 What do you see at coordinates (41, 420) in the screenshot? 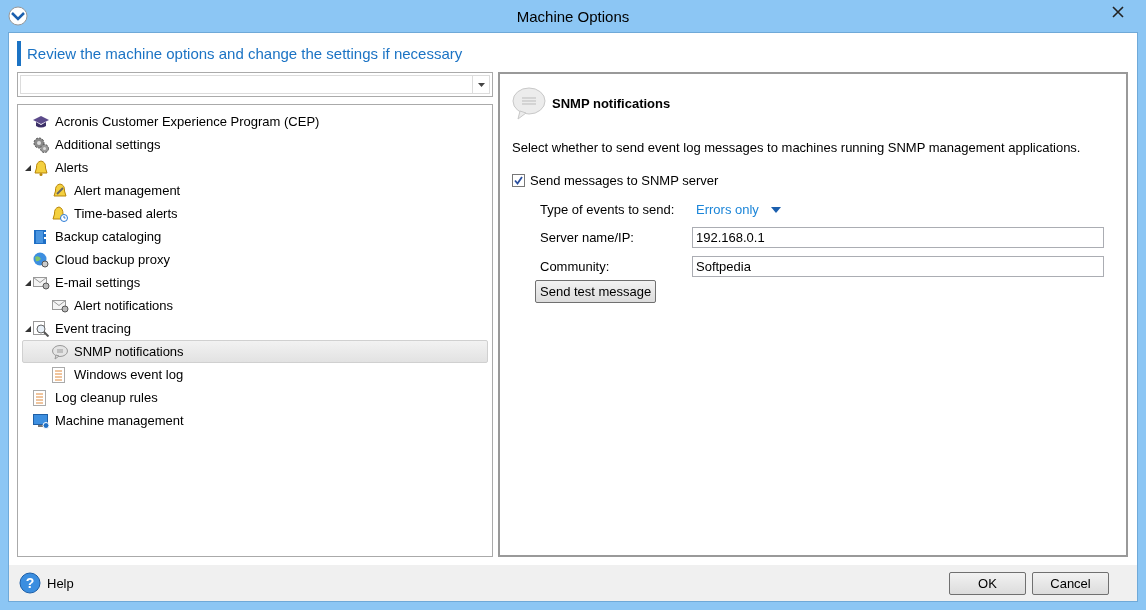
I see `monitor-icon` at bounding box center [41, 420].